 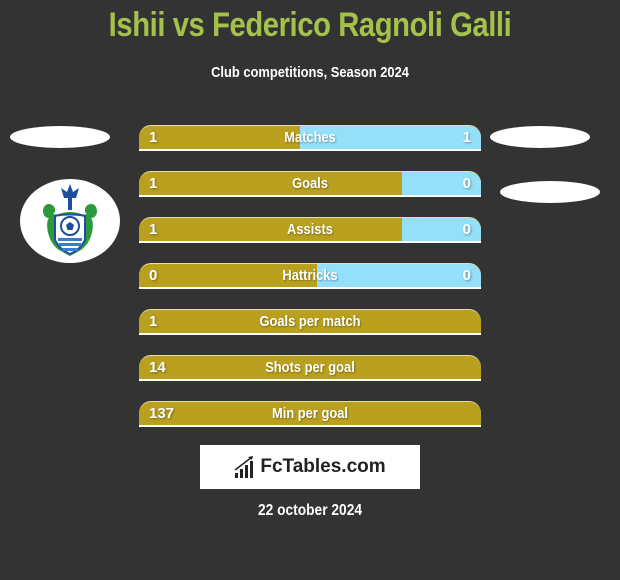 I want to click on left-player-placeholder, so click(x=60, y=137).